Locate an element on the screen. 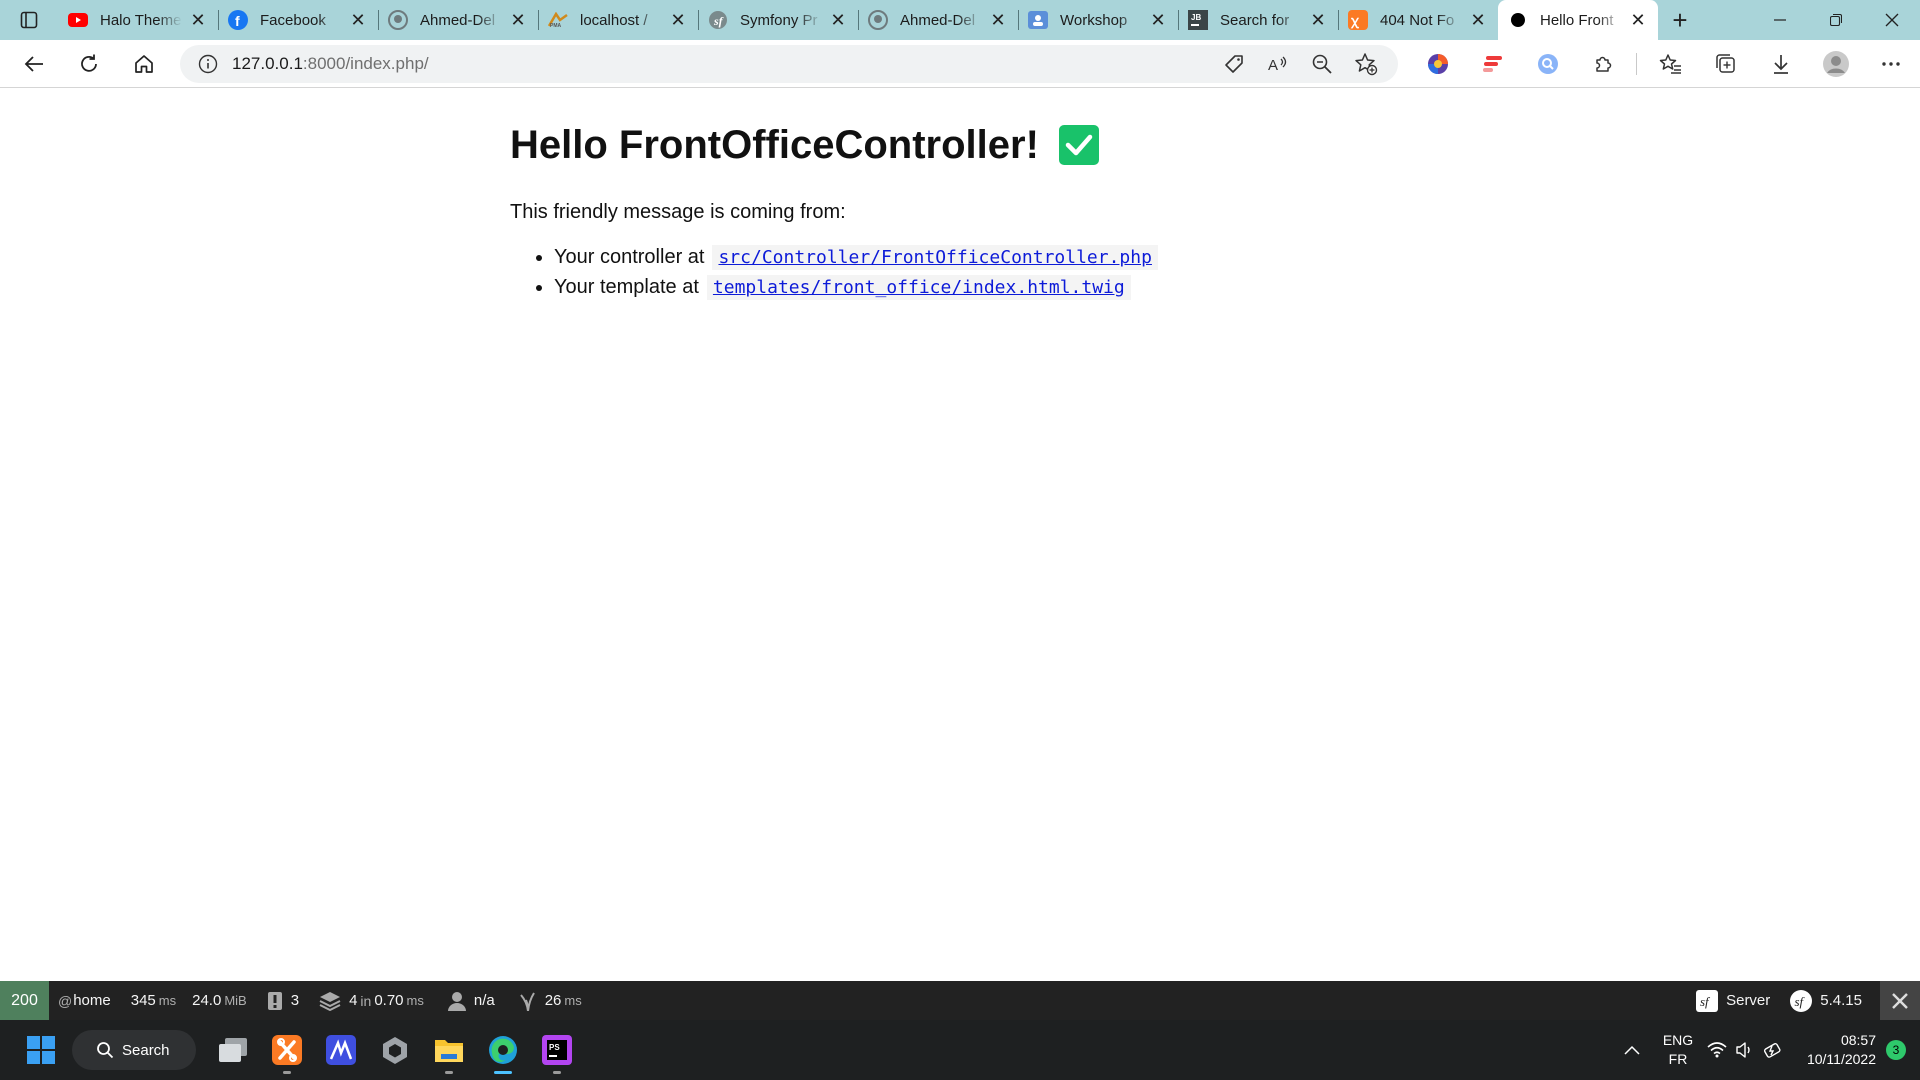  task-view-button is located at coordinates (233, 1050).